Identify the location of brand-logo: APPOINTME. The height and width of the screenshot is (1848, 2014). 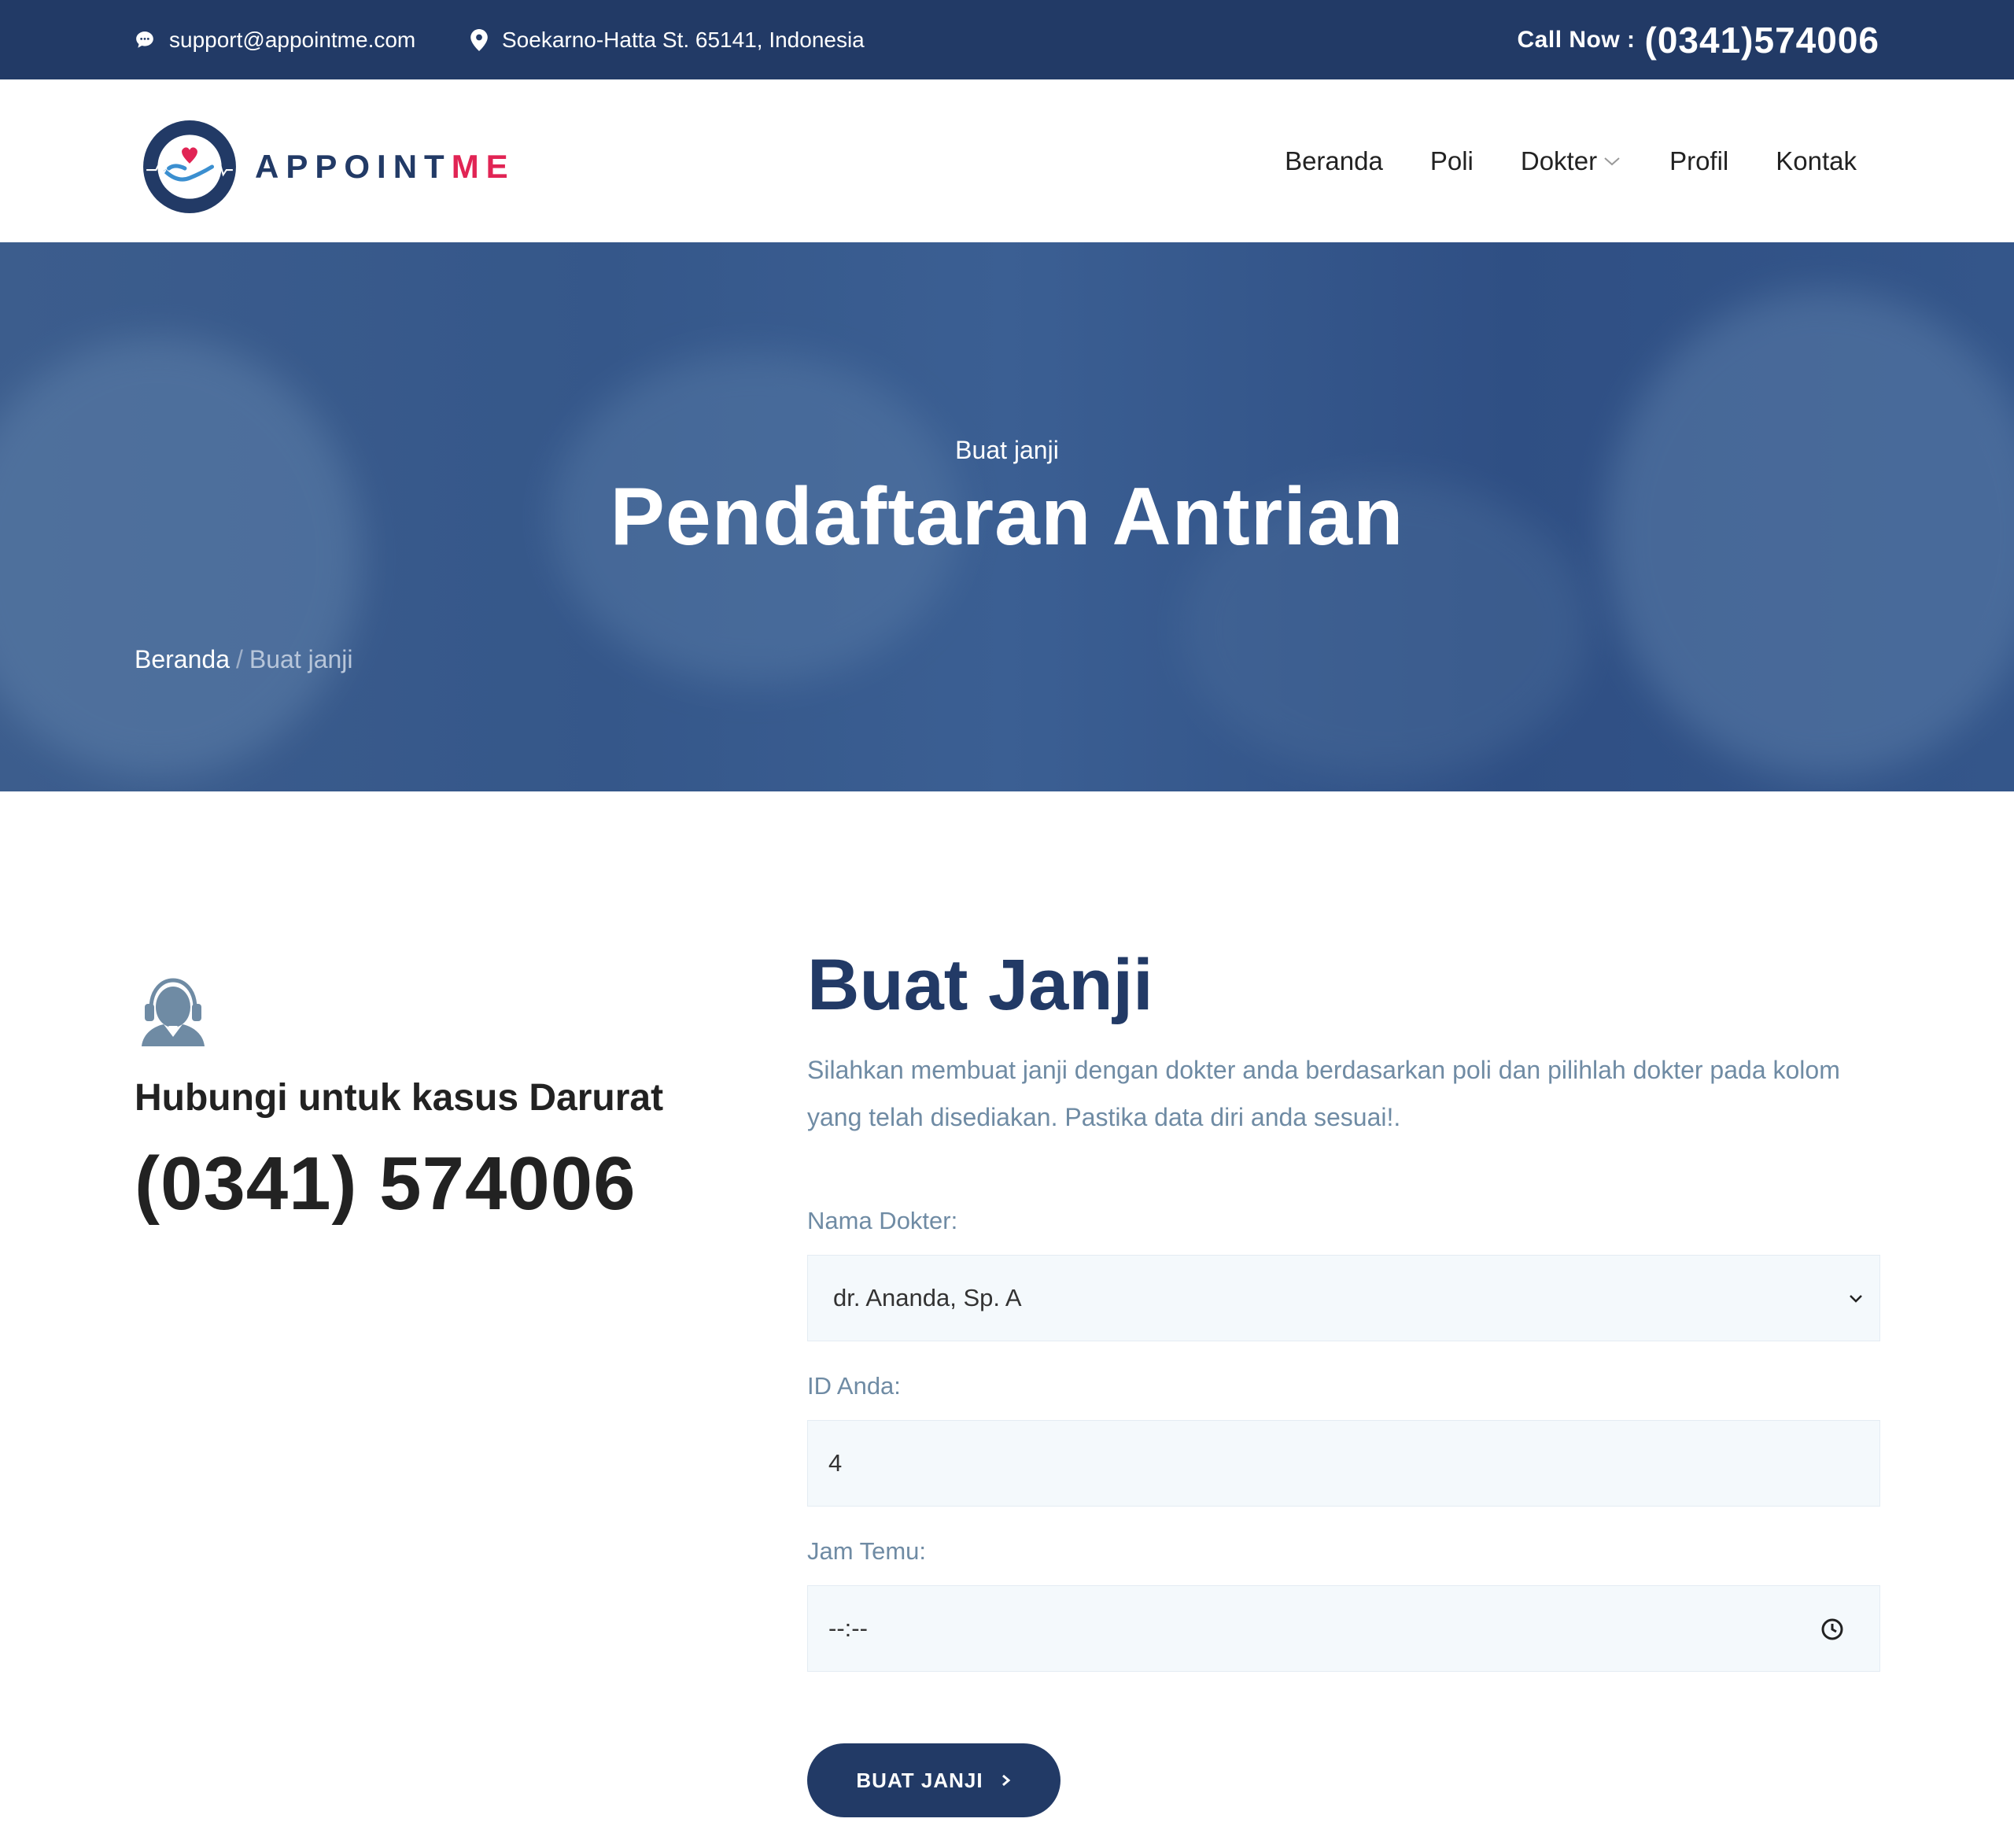
(328, 167).